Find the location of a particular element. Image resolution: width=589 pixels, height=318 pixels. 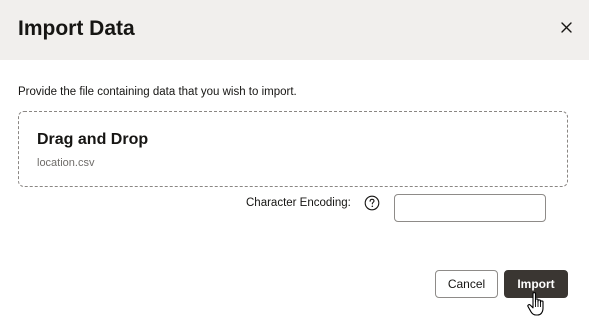

close-icon is located at coordinates (566, 27).